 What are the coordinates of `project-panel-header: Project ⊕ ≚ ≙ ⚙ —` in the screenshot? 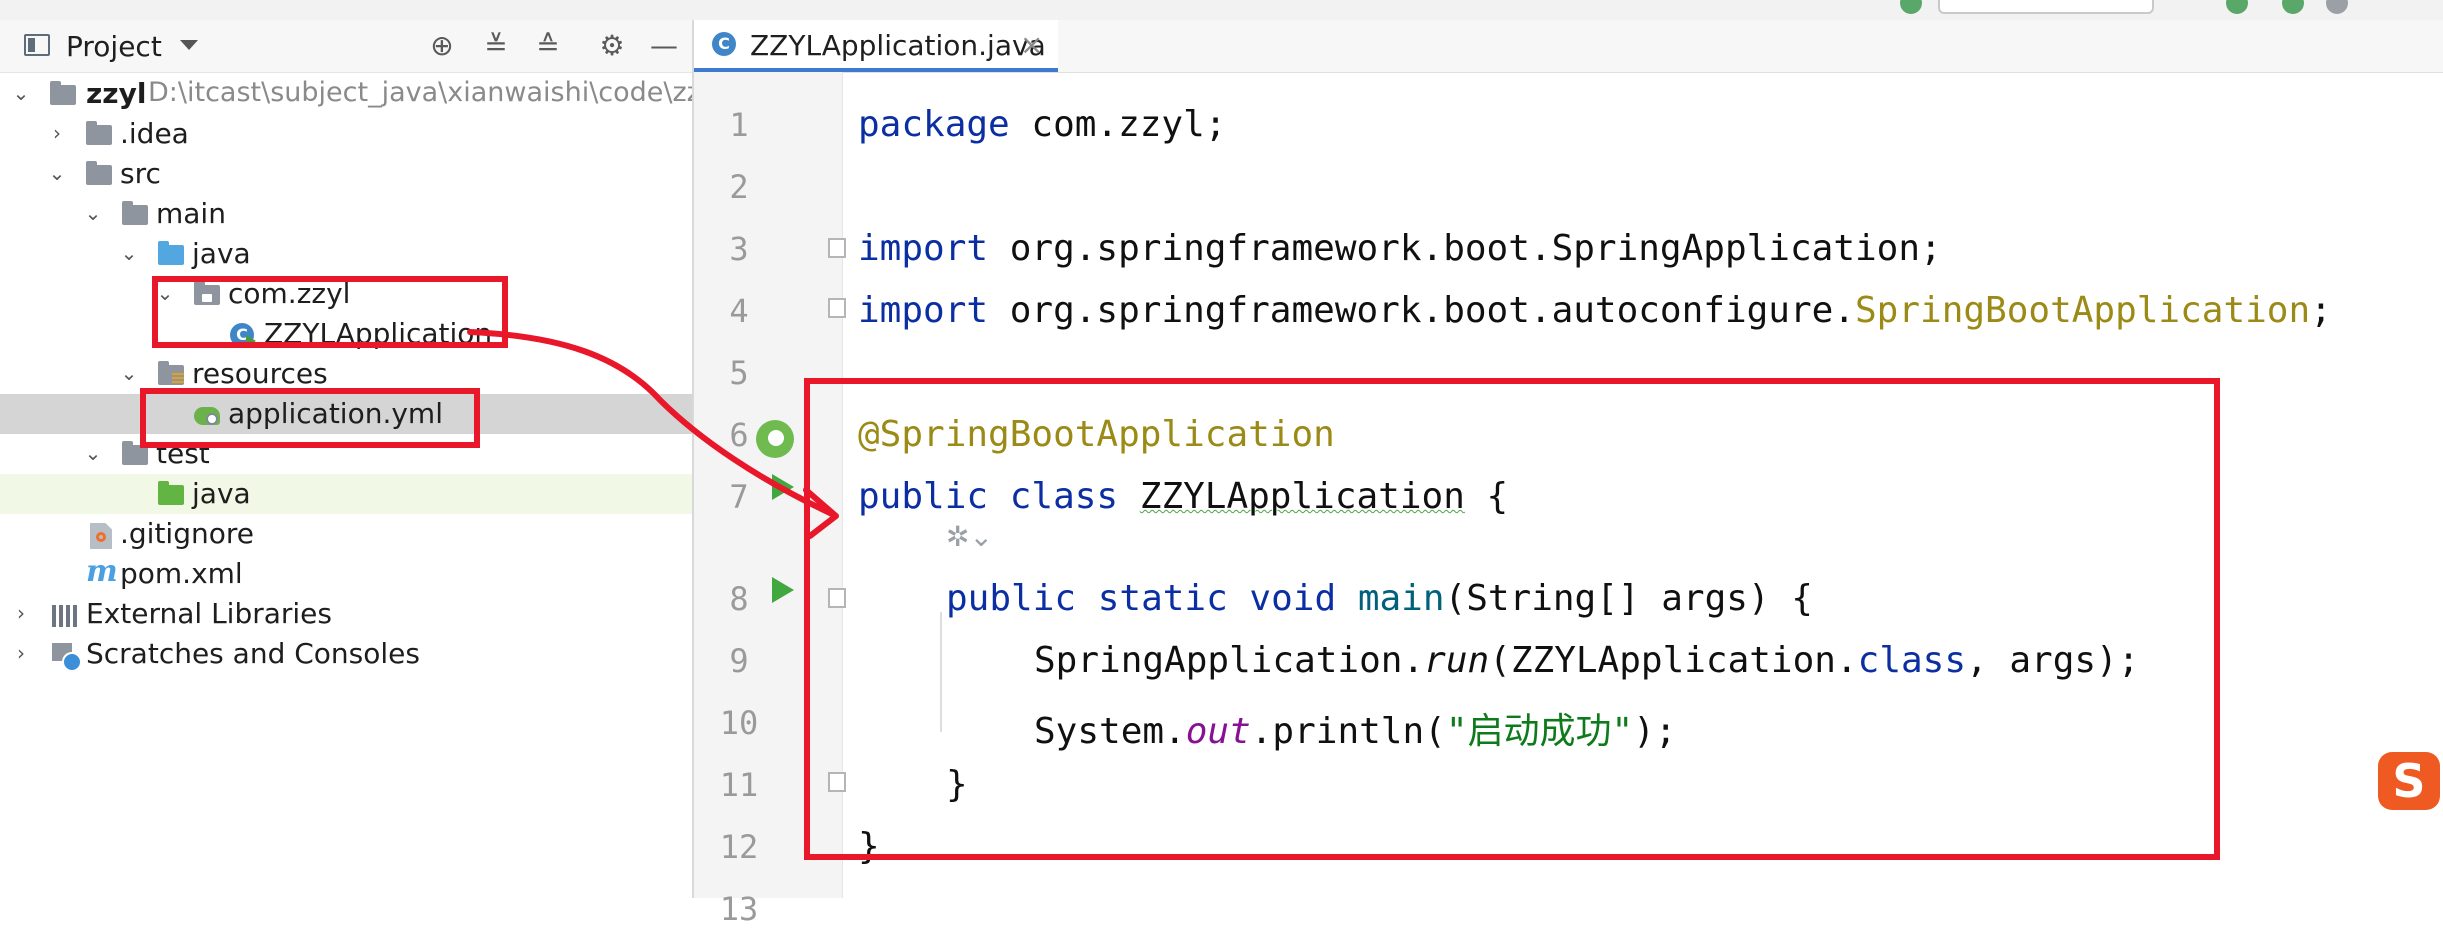 It's located at (346, 46).